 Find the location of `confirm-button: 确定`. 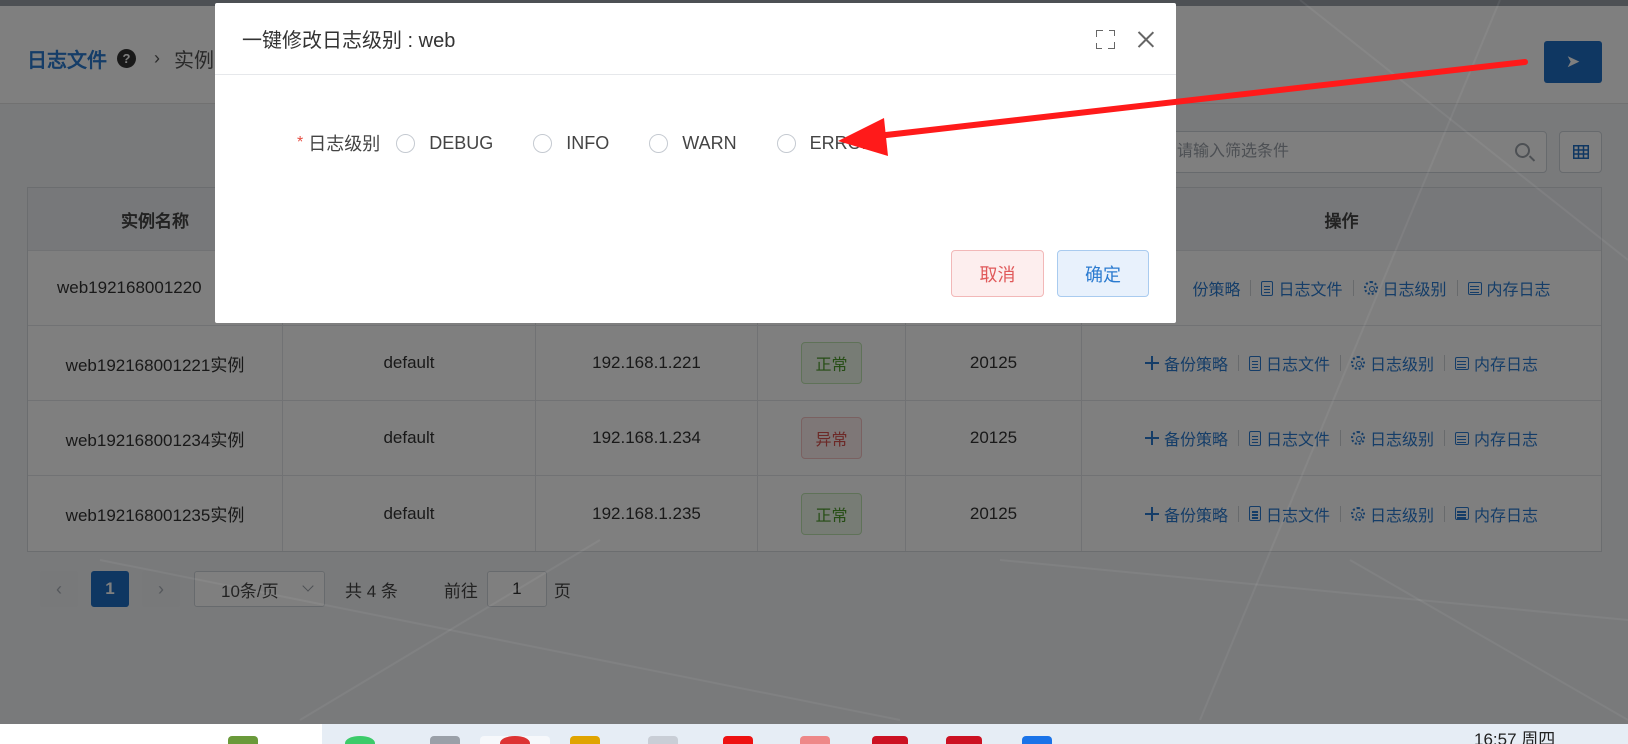

confirm-button: 确定 is located at coordinates (1103, 273).